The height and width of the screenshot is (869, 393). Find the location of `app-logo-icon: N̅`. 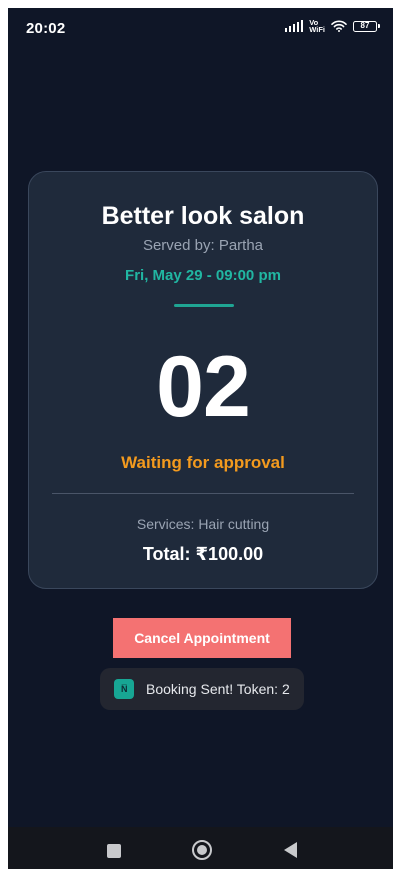

app-logo-icon: N̅ is located at coordinates (124, 689).